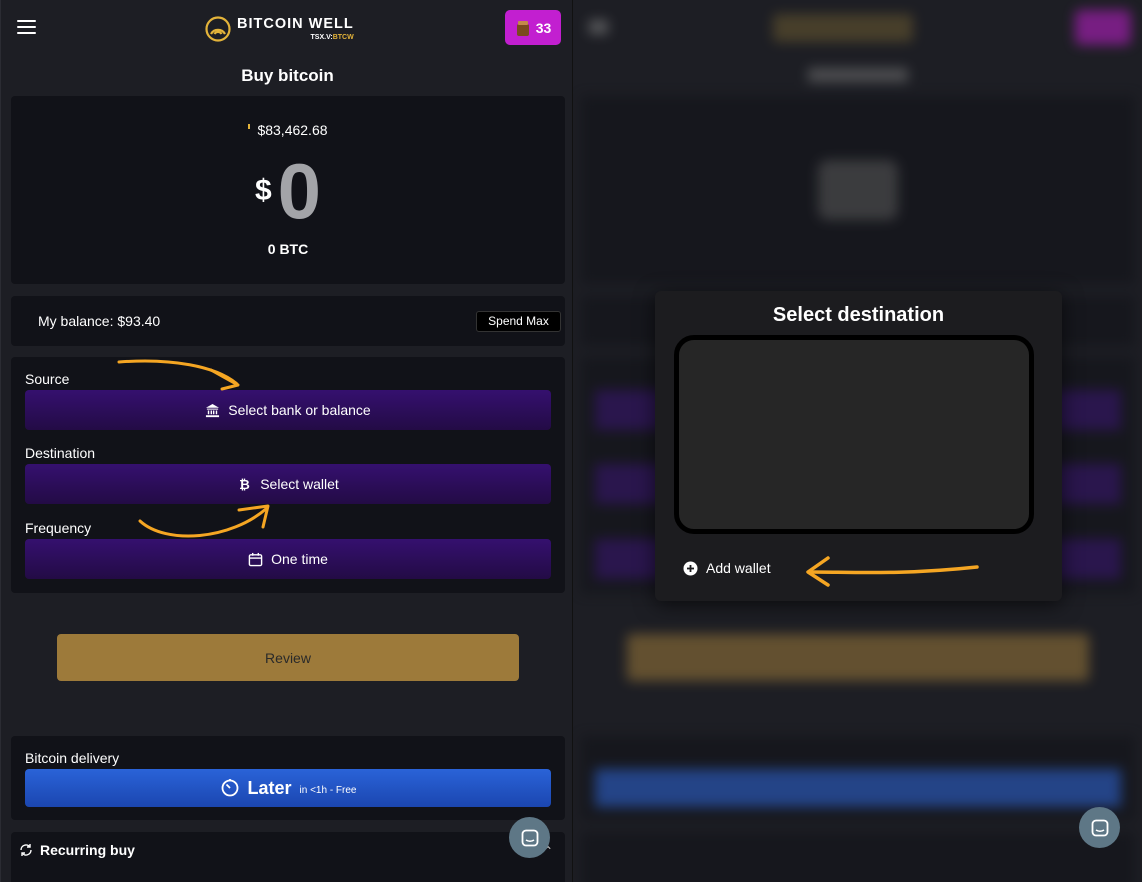  Describe the element at coordinates (288, 249) in the screenshot. I see `btc-amount: 0 BTC` at that location.